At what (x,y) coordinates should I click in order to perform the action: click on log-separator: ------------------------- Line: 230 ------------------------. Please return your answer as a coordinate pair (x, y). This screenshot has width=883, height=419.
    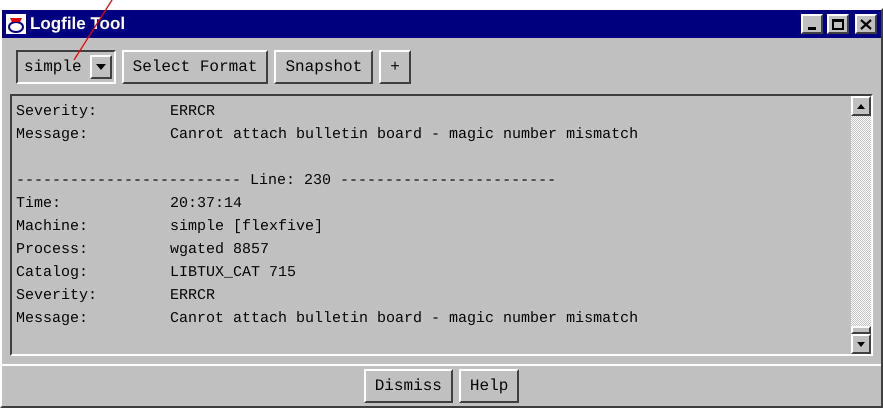
    Looking at the image, I should click on (286, 181).